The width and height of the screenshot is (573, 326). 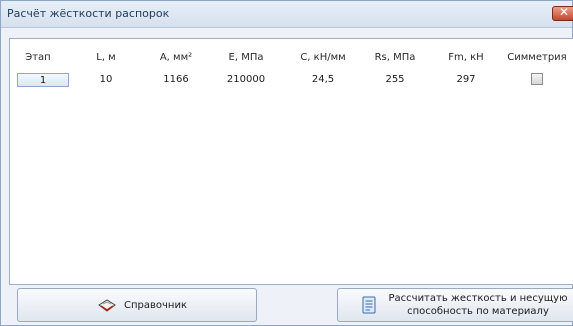 What do you see at coordinates (395, 80) in the screenshot?
I see `cell-rs: 255` at bounding box center [395, 80].